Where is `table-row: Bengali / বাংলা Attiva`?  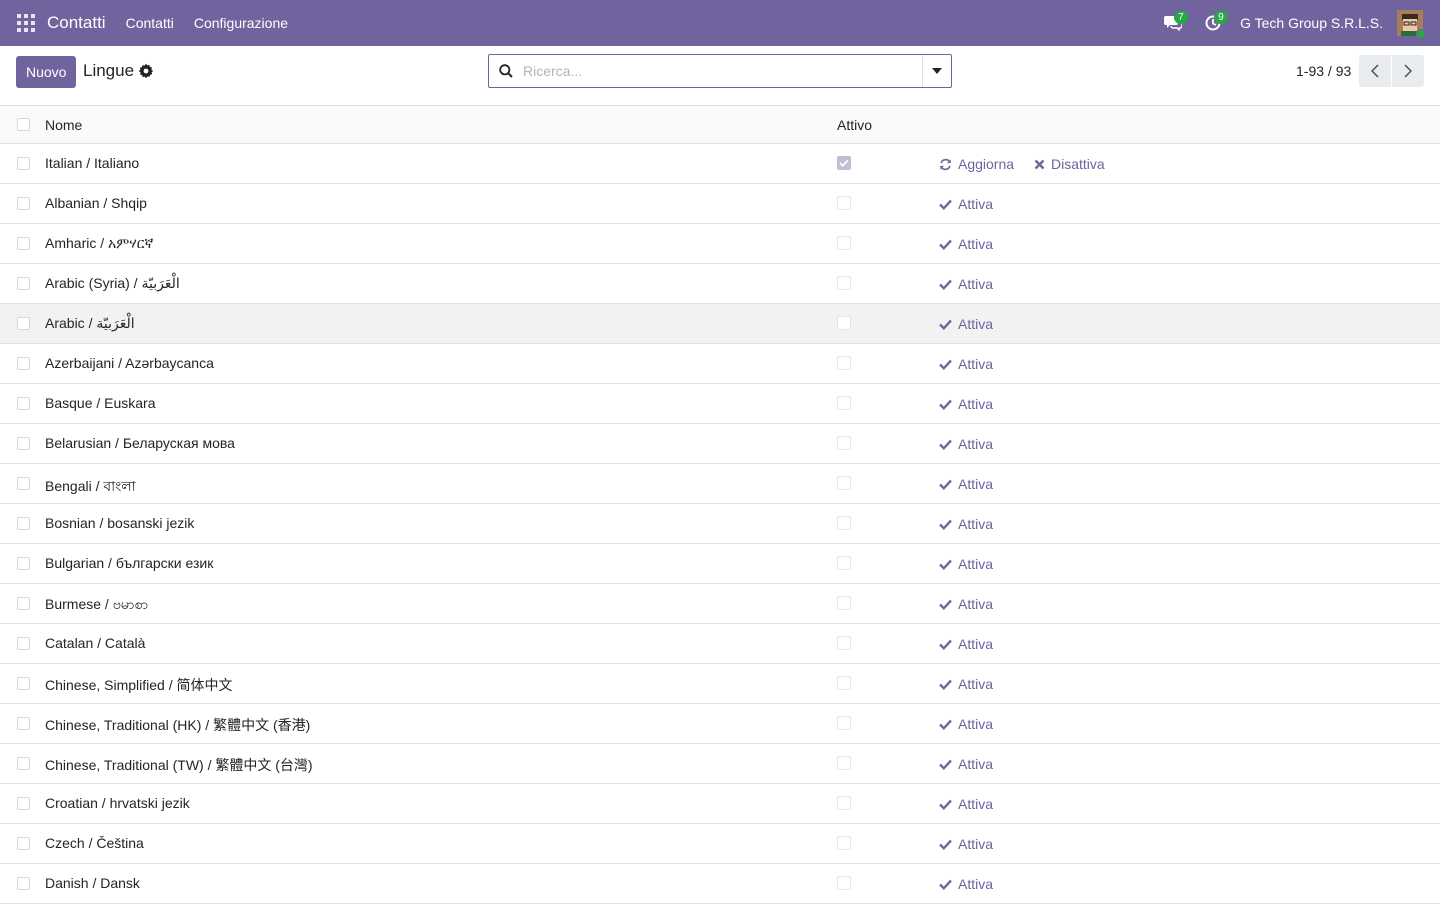
table-row: Bengali / বাংলা Attiva is located at coordinates (720, 484).